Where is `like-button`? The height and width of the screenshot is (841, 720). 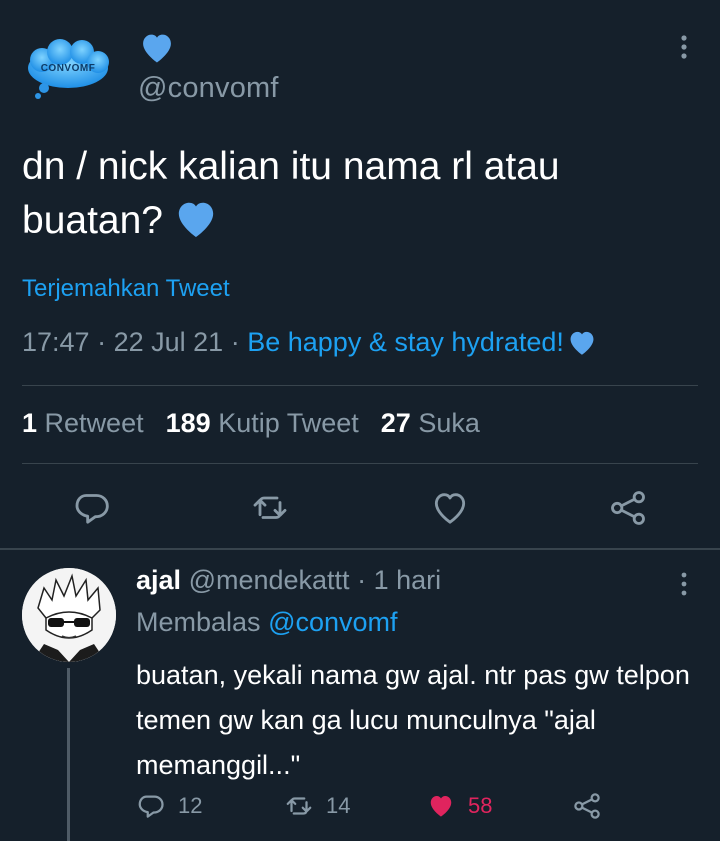 like-button is located at coordinates (450, 508).